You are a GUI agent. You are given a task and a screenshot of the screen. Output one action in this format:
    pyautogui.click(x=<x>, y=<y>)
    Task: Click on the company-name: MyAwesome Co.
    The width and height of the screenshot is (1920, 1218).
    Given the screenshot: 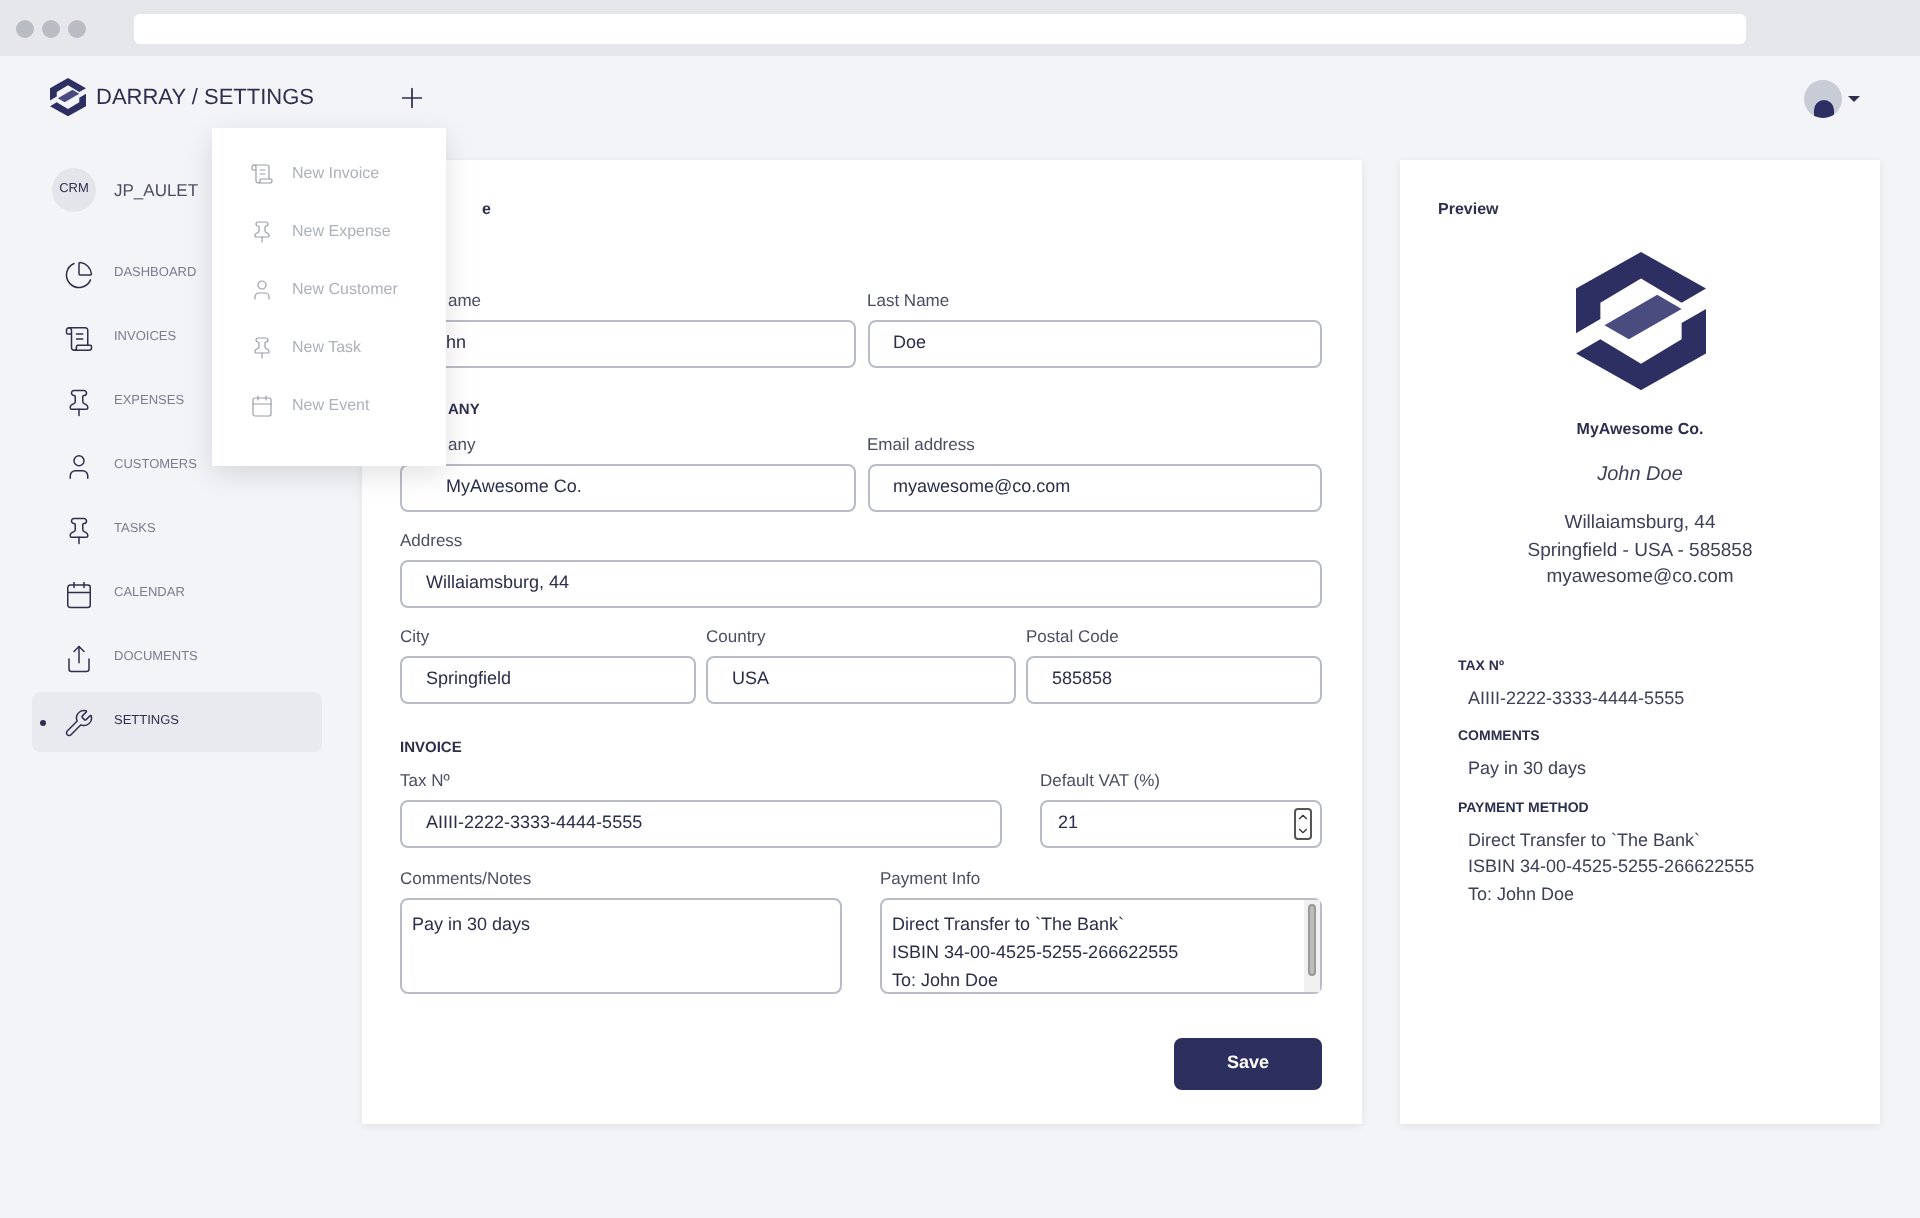 What is the action you would take?
    pyautogui.click(x=1640, y=430)
    